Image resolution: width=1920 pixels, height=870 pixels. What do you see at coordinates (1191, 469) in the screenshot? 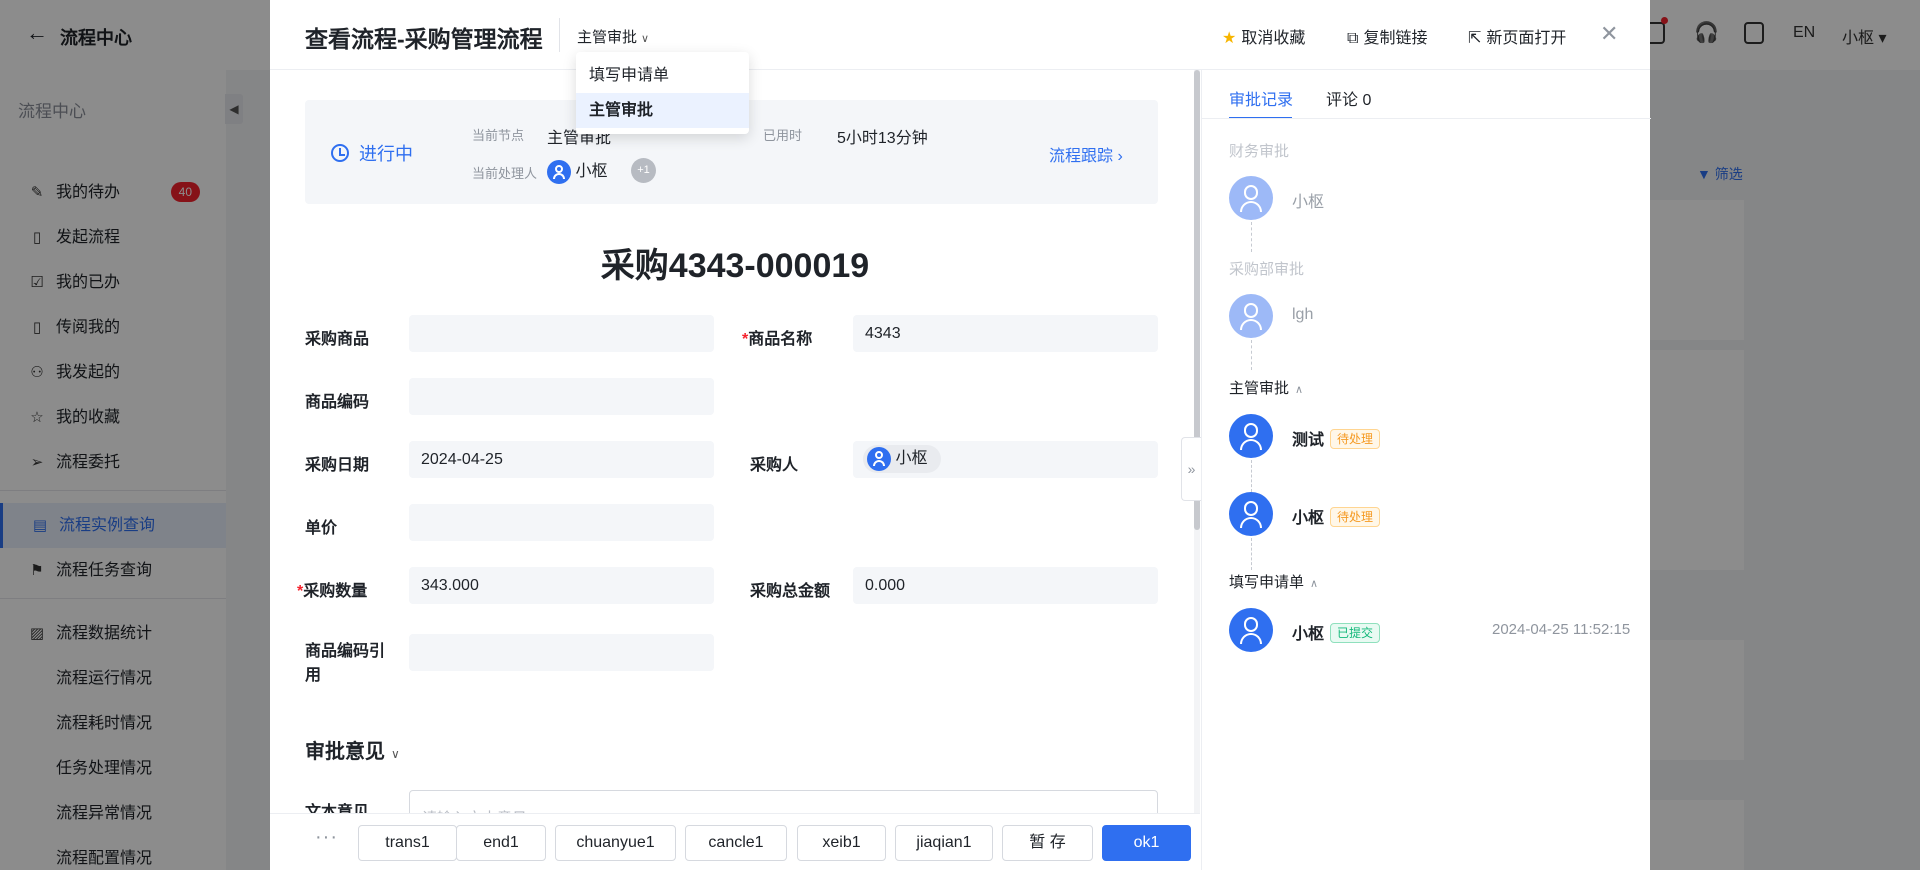
I see `expand-panel-icon: »` at bounding box center [1191, 469].